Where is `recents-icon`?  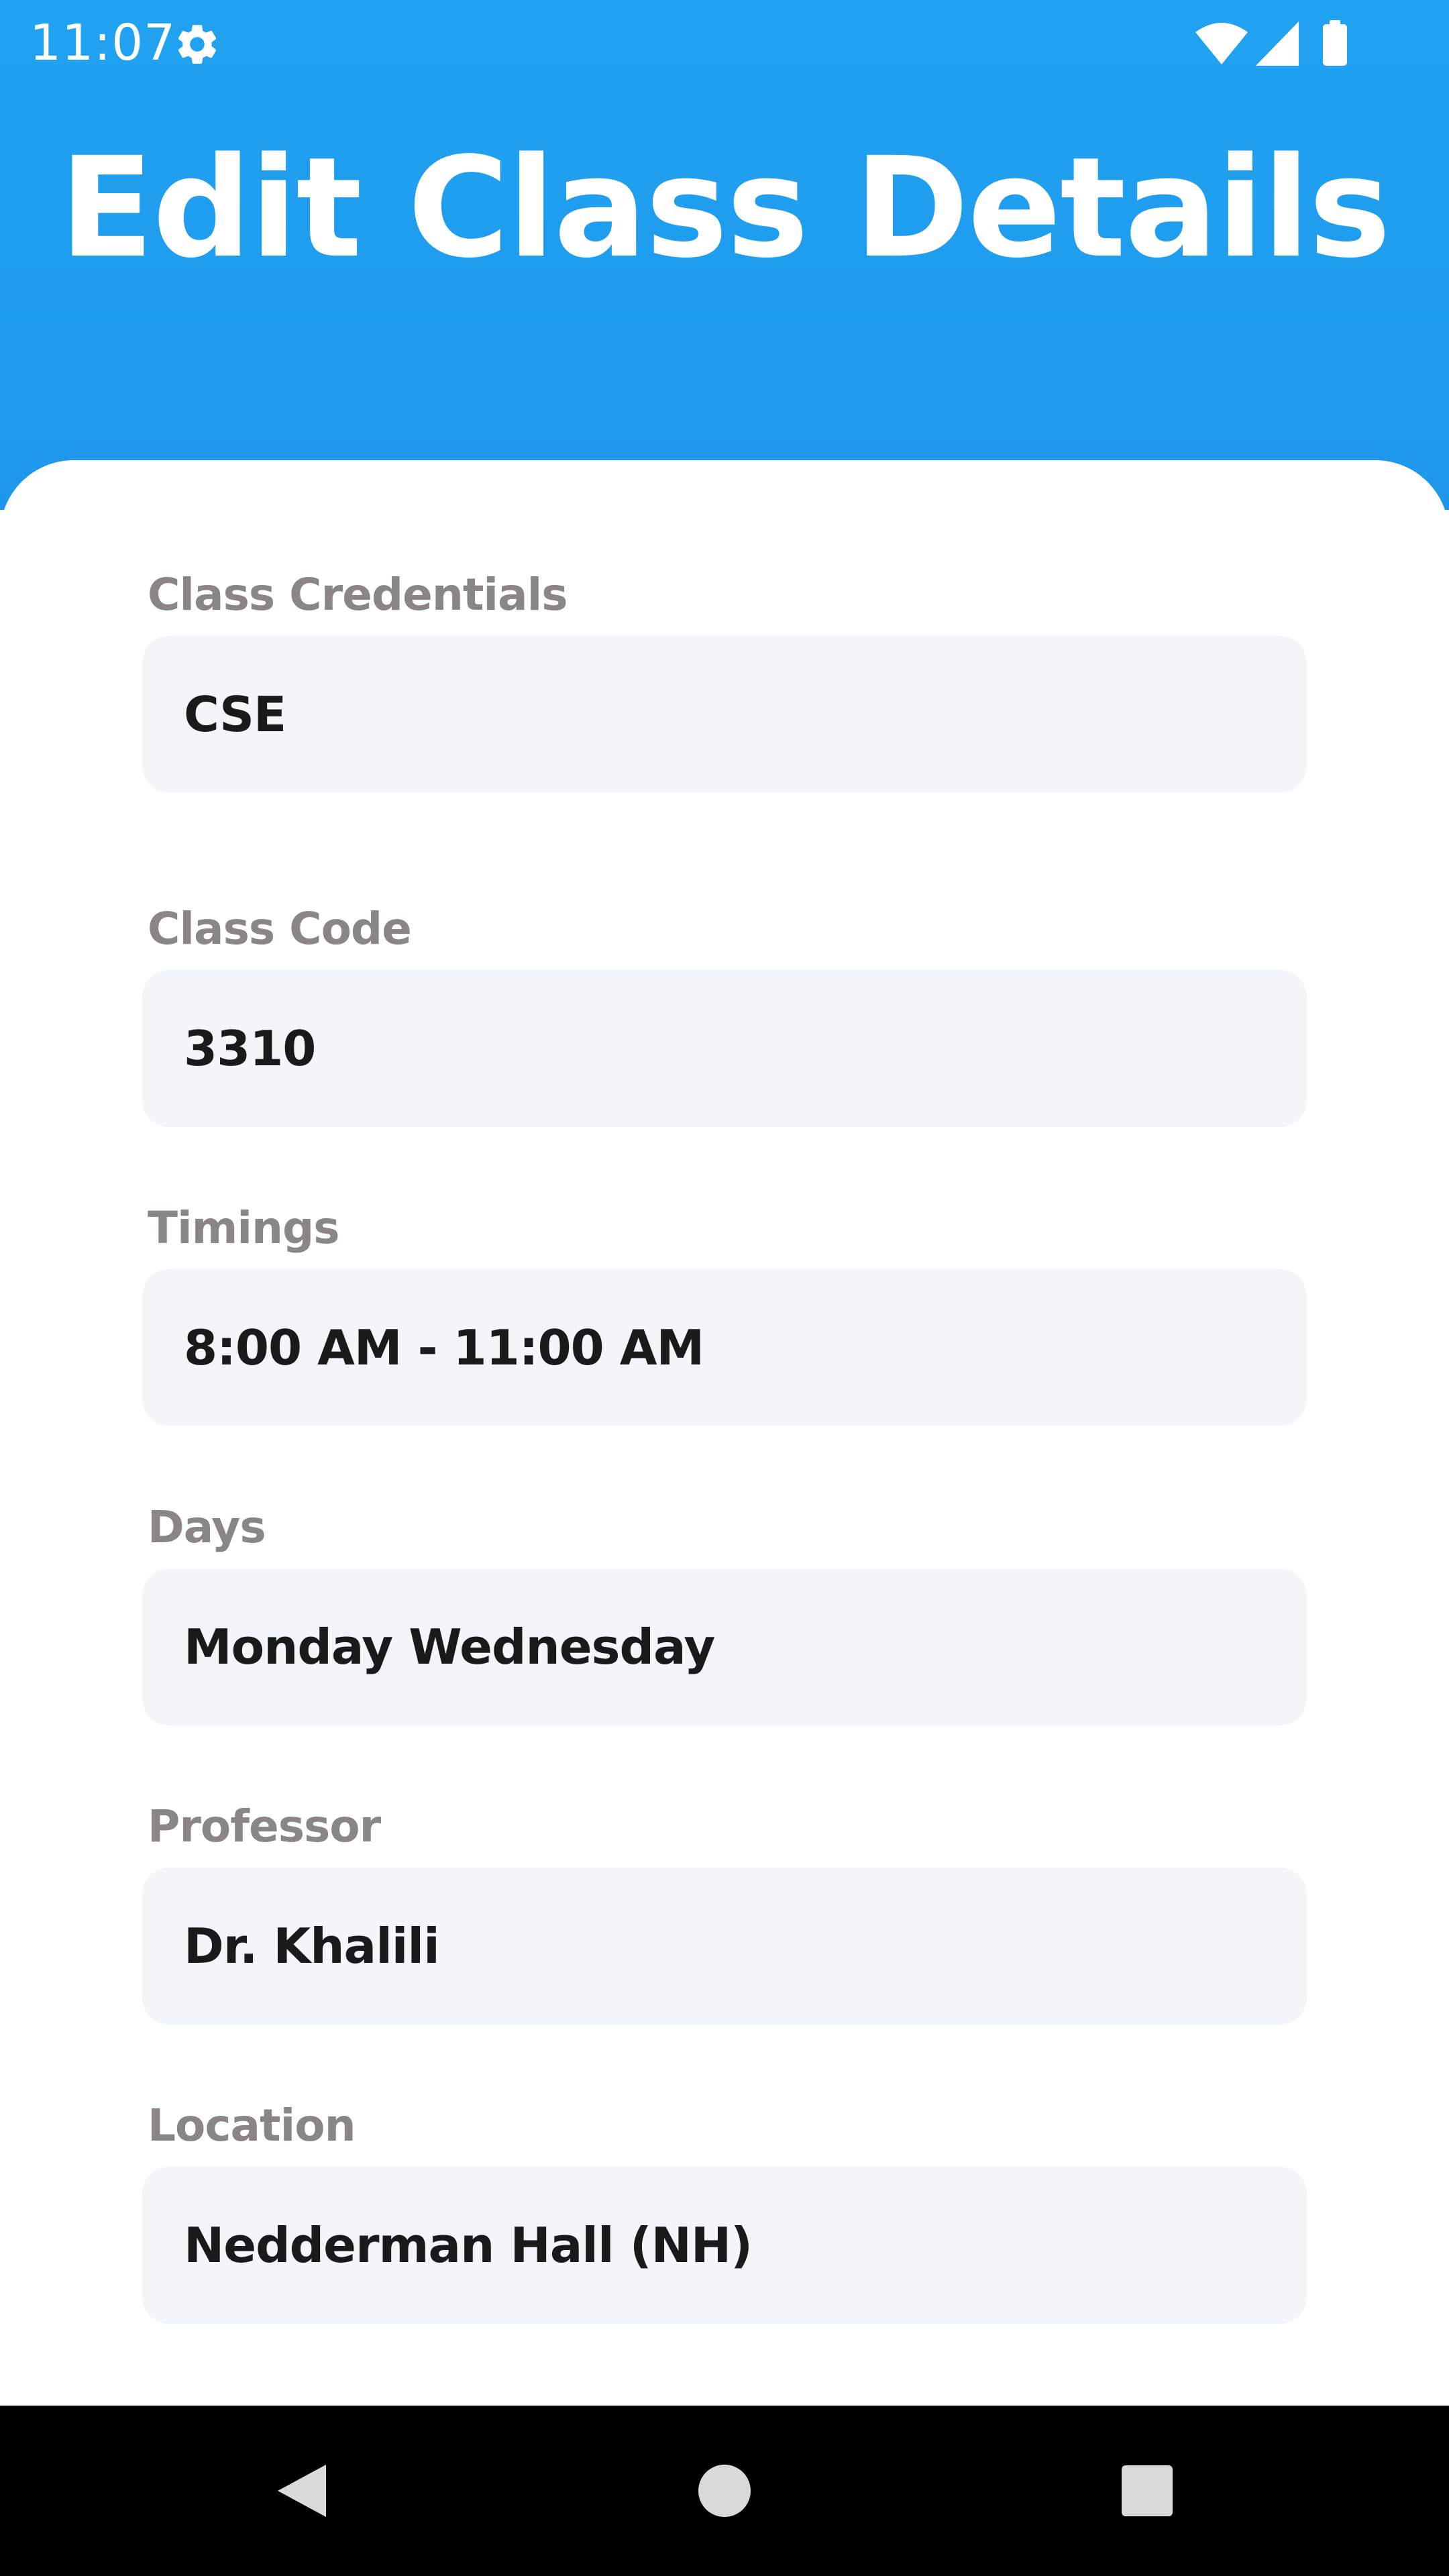 recents-icon is located at coordinates (1147, 2491).